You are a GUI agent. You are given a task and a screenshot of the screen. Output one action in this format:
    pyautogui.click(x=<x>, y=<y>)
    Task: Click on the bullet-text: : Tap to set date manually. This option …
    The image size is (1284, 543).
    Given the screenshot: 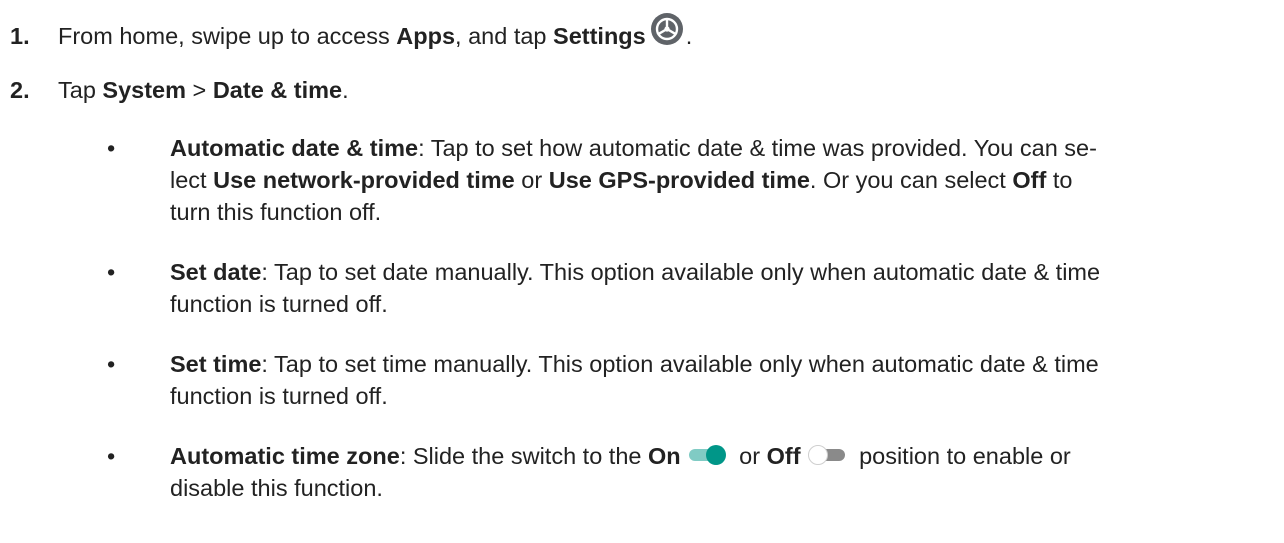 What is the action you would take?
    pyautogui.click(x=681, y=272)
    